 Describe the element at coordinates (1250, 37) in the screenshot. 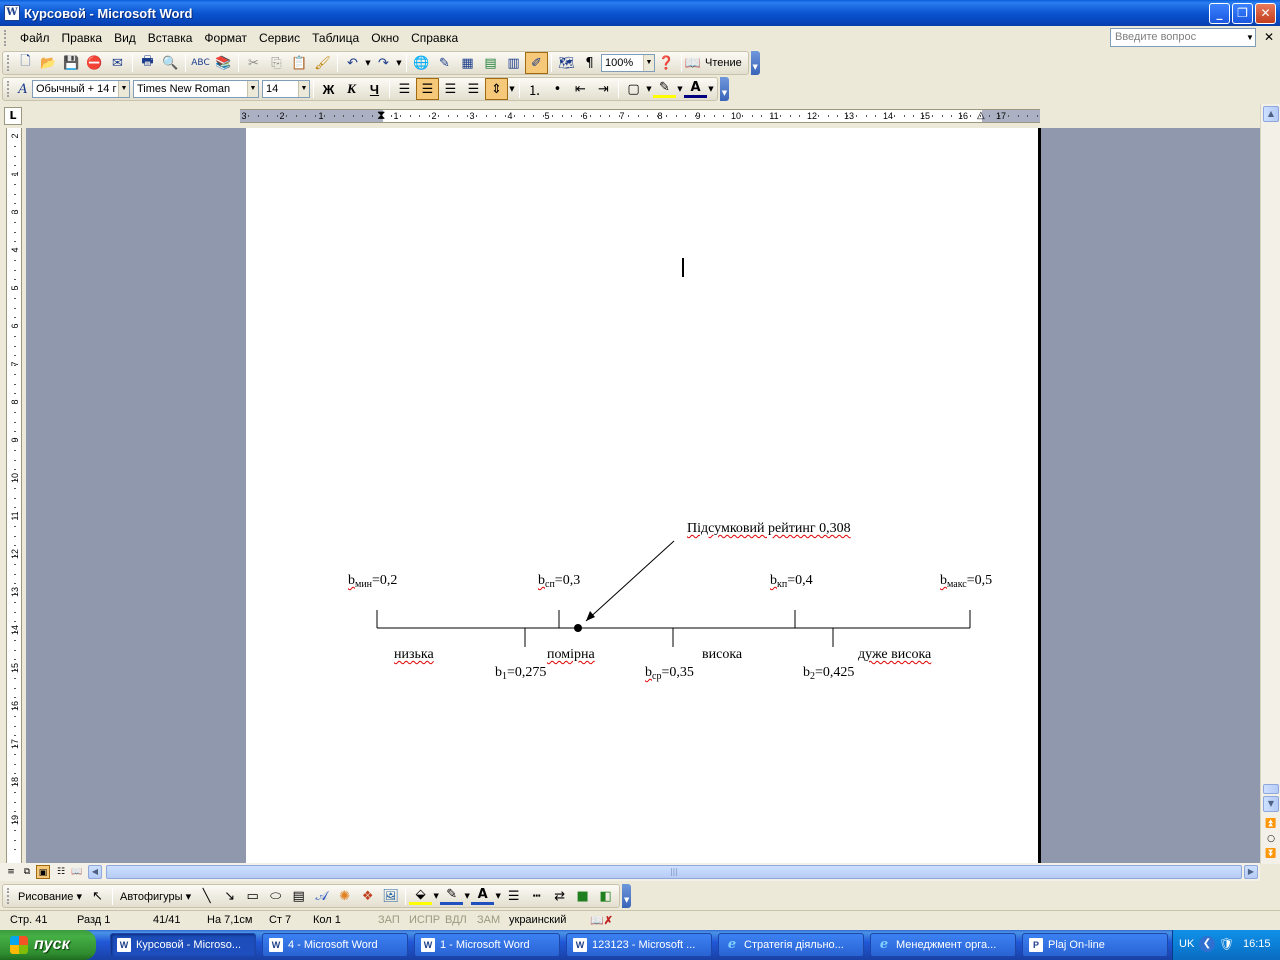

I see `ask-dropdown-arrow-icon: ▼` at that location.